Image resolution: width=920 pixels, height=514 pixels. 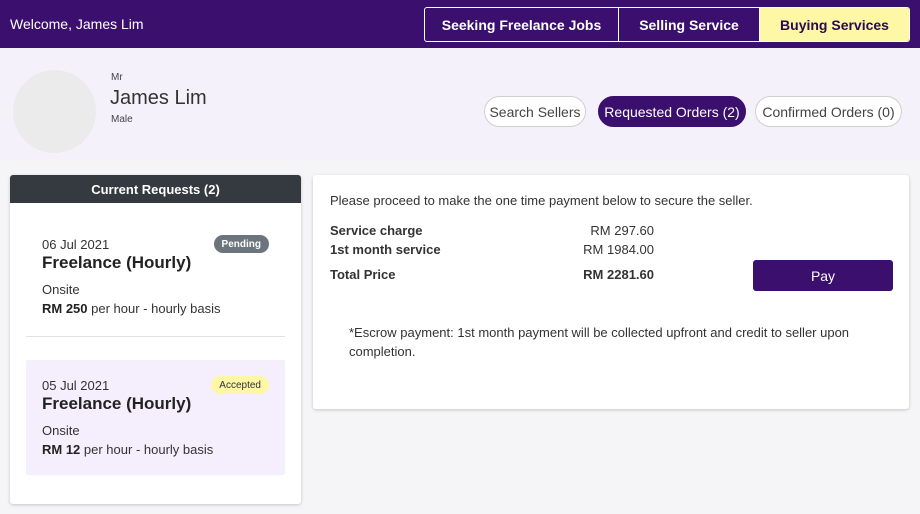 What do you see at coordinates (76, 244) in the screenshot?
I see `request-date: 06 Jul 2021` at bounding box center [76, 244].